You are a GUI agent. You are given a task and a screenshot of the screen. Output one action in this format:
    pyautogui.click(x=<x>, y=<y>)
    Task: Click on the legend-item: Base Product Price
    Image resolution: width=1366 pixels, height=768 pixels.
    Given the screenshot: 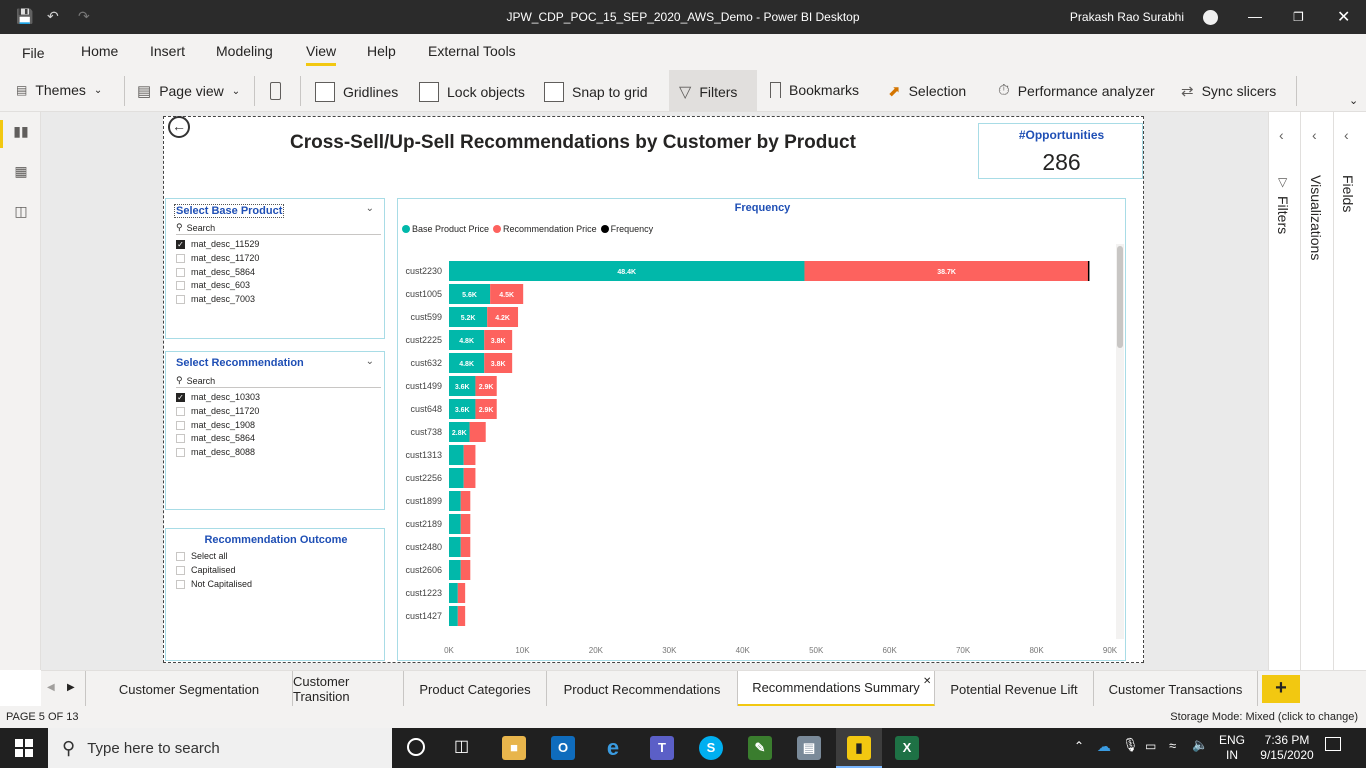 What is the action you would take?
    pyautogui.click(x=445, y=229)
    